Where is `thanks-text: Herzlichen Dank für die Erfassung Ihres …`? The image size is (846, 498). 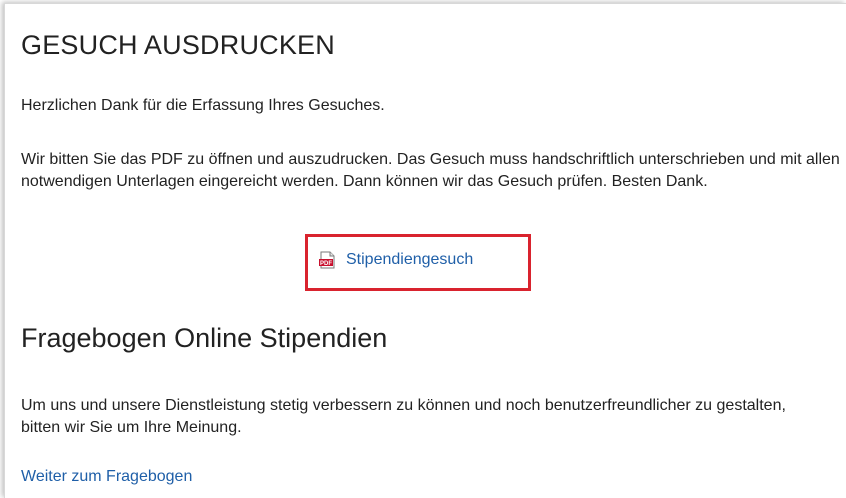 thanks-text: Herzlichen Dank für die Erfassung Ihres … is located at coordinates (203, 105).